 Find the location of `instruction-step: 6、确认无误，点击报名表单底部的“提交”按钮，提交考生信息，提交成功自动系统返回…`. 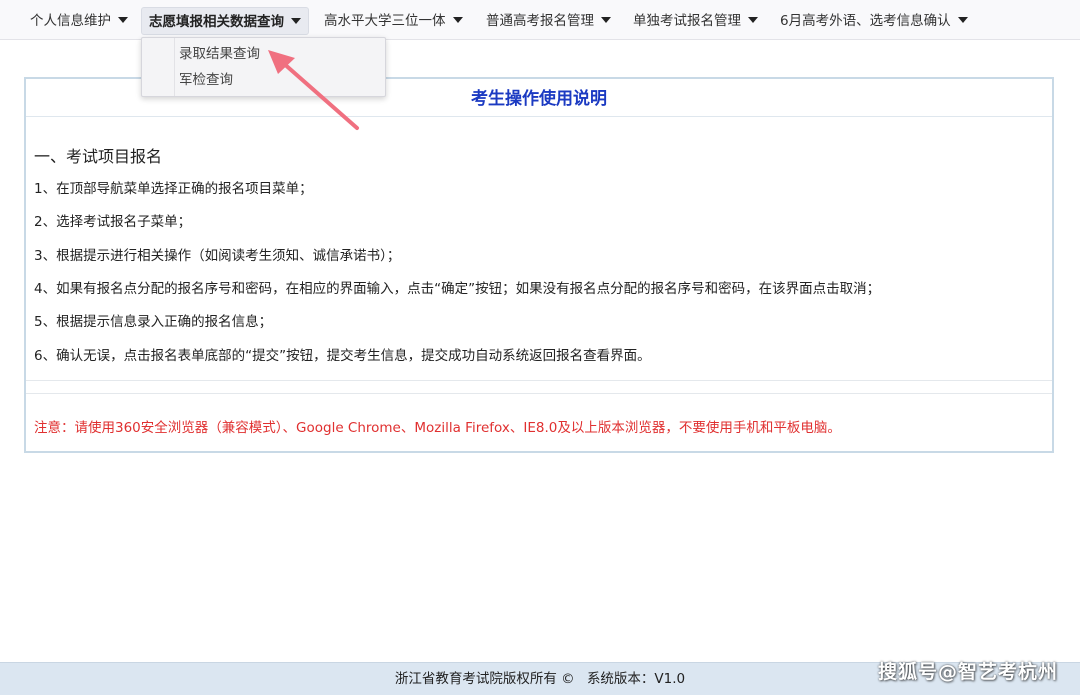

instruction-step: 6、确认无误，点击报名表单底部的“提交”按钮，提交考生信息，提交成功自动系统返回… is located at coordinates (342, 356).